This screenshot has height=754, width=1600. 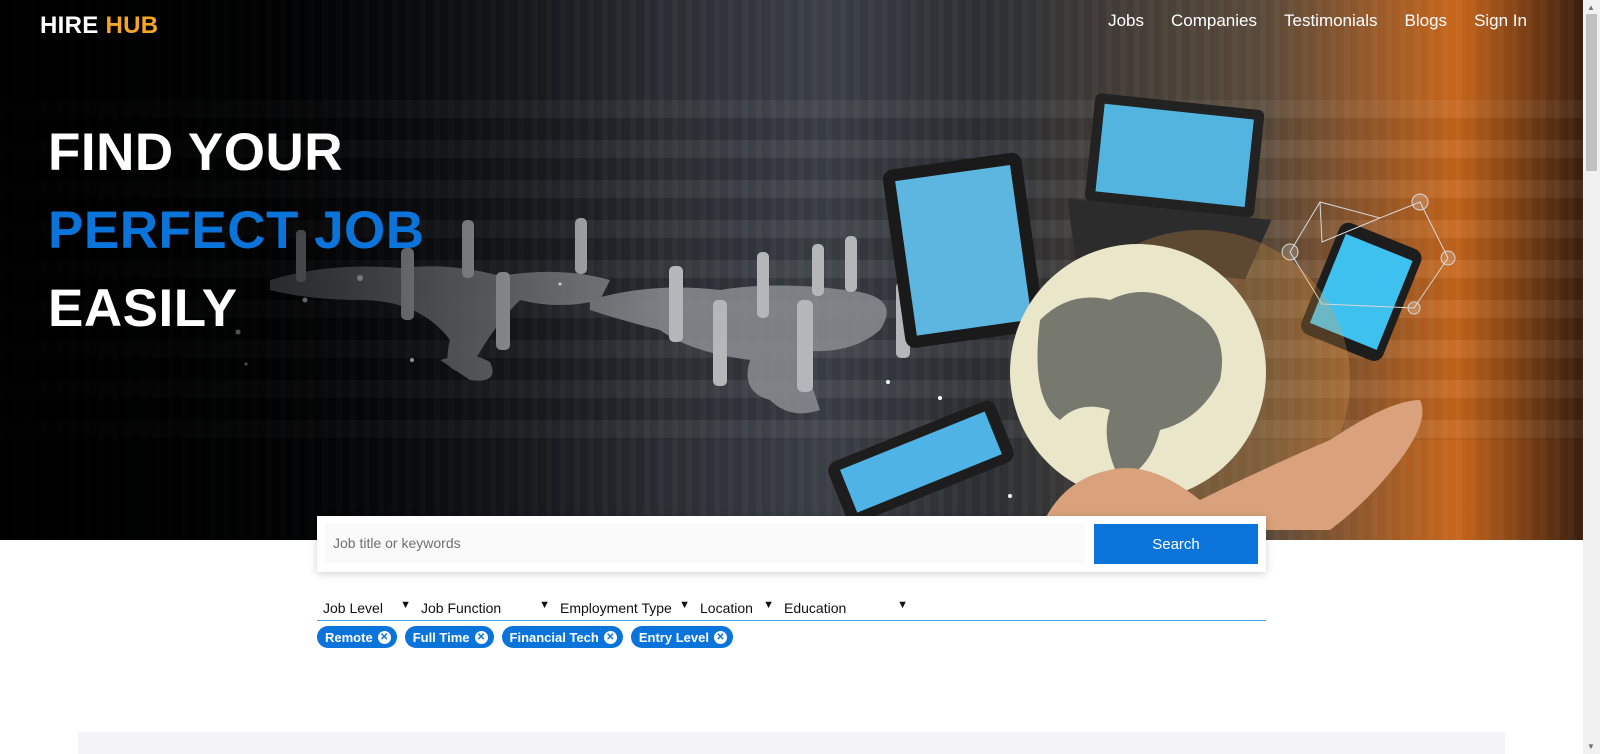 I want to click on chip-label: Financial Tech, so click(x=554, y=637).